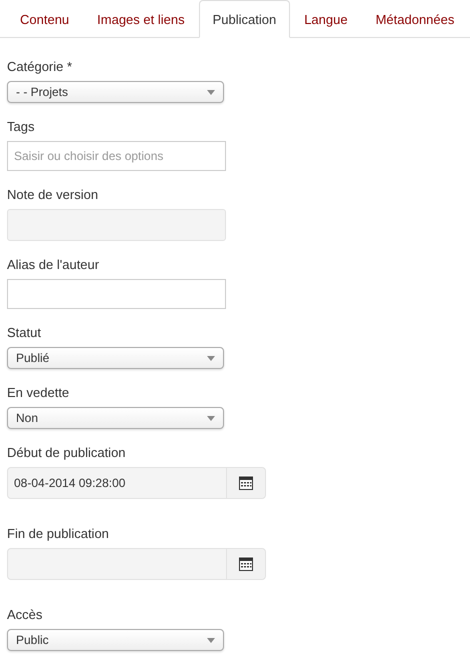 Image resolution: width=470 pixels, height=664 pixels. I want to click on text-field, so click(116, 294).